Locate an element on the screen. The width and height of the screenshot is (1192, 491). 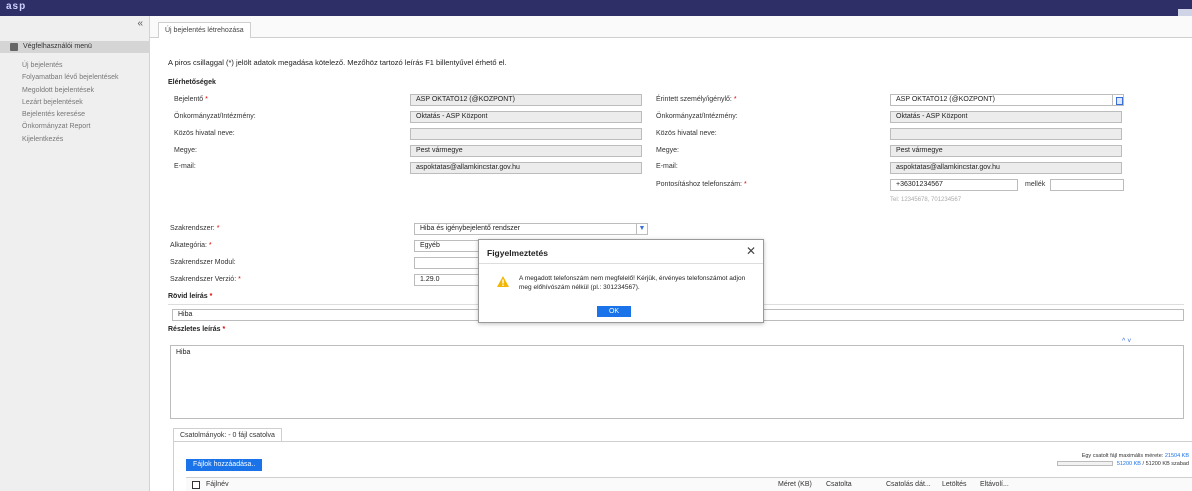
close-icon: ✕ is located at coordinates (751, 251).